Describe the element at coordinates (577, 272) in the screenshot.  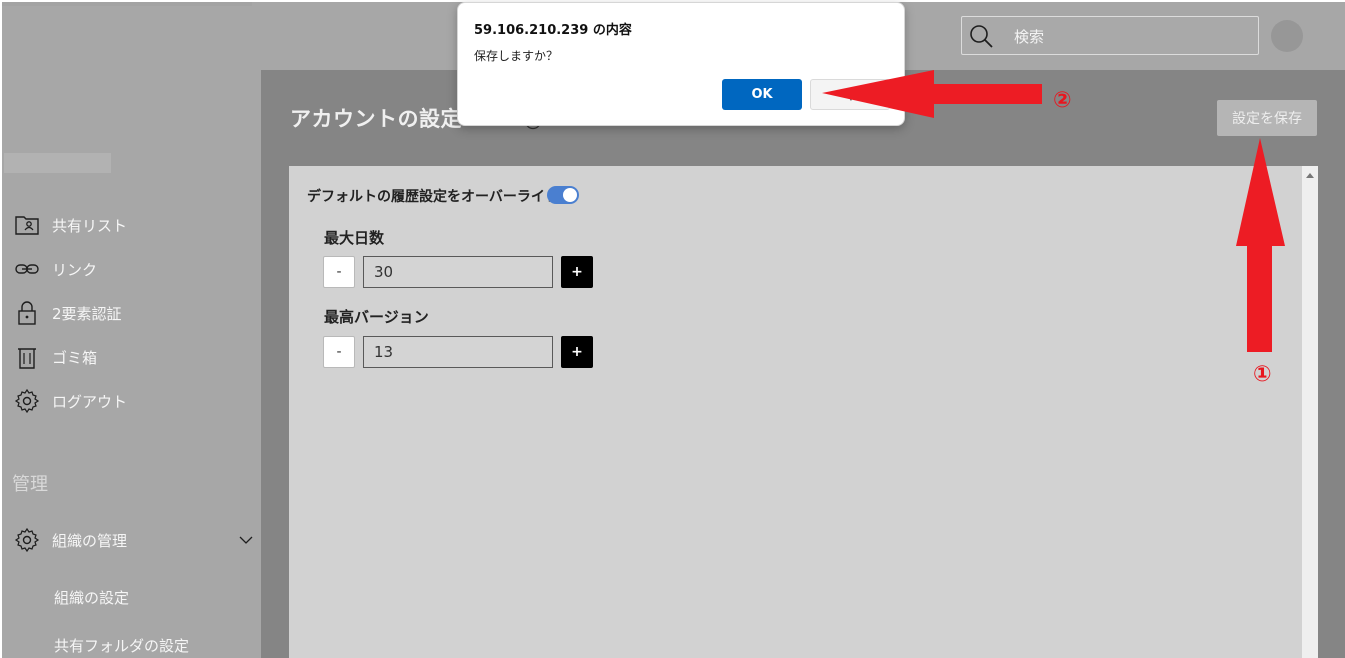
I see `max-days-increment-button: +` at that location.